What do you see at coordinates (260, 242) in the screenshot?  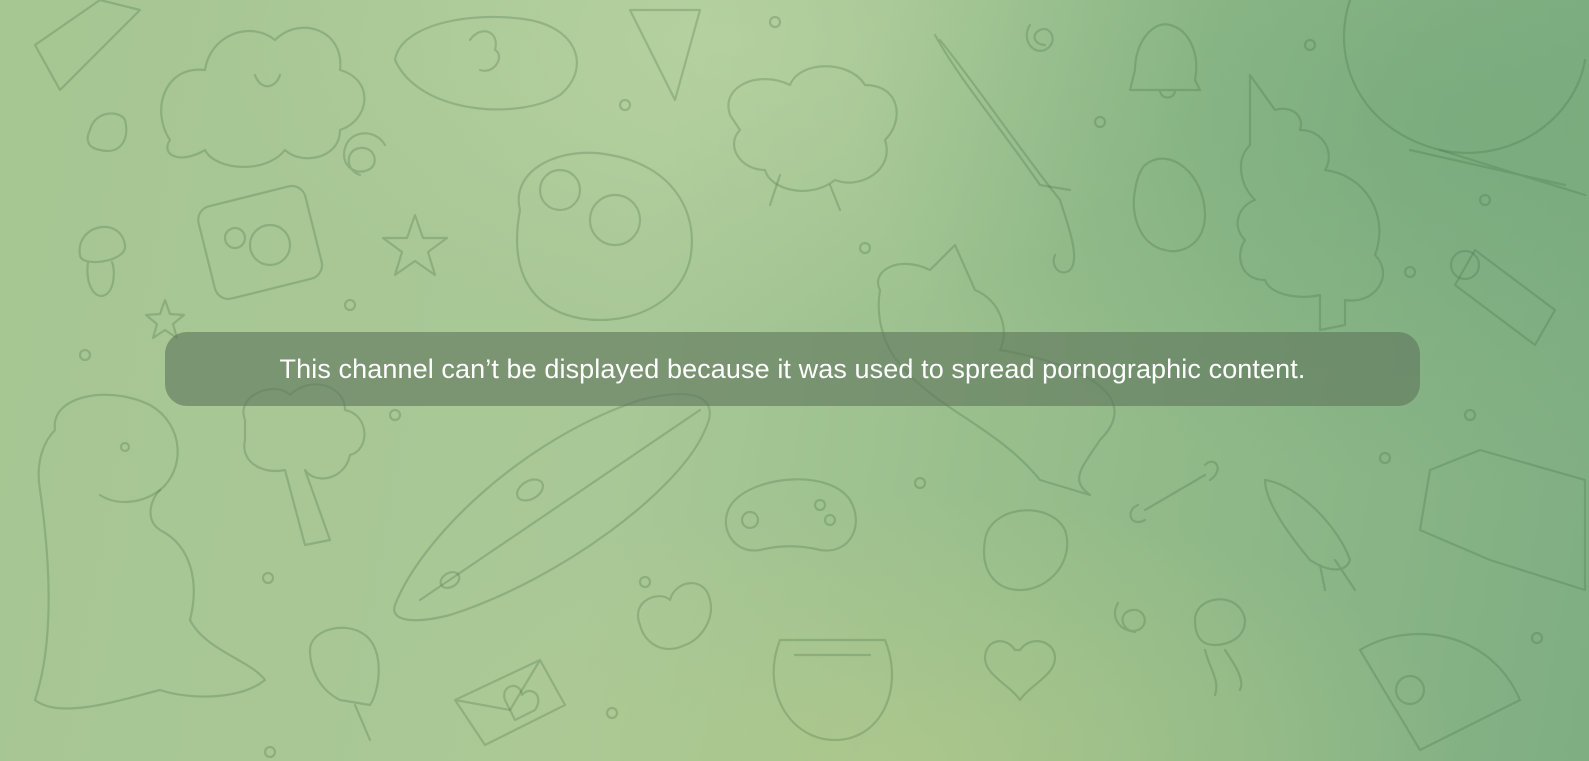 I see `camera-doodle` at bounding box center [260, 242].